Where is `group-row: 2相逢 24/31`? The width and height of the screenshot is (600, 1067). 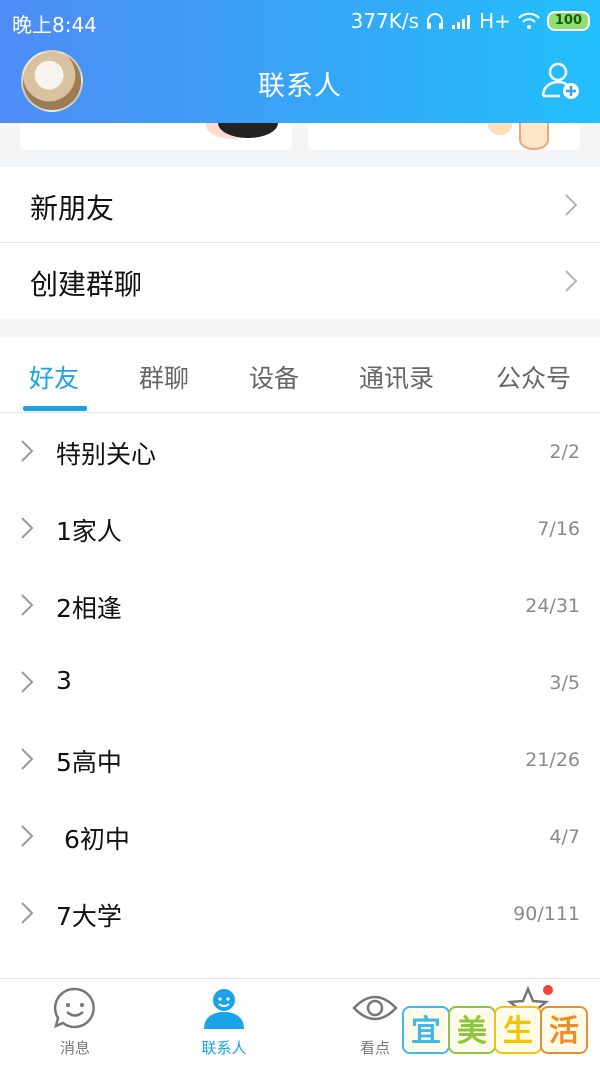
group-row: 2相逢 24/31 is located at coordinates (300, 605).